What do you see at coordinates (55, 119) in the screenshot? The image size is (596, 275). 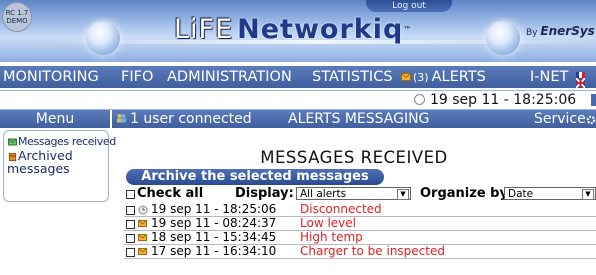 I see `menu-title: Menu` at bounding box center [55, 119].